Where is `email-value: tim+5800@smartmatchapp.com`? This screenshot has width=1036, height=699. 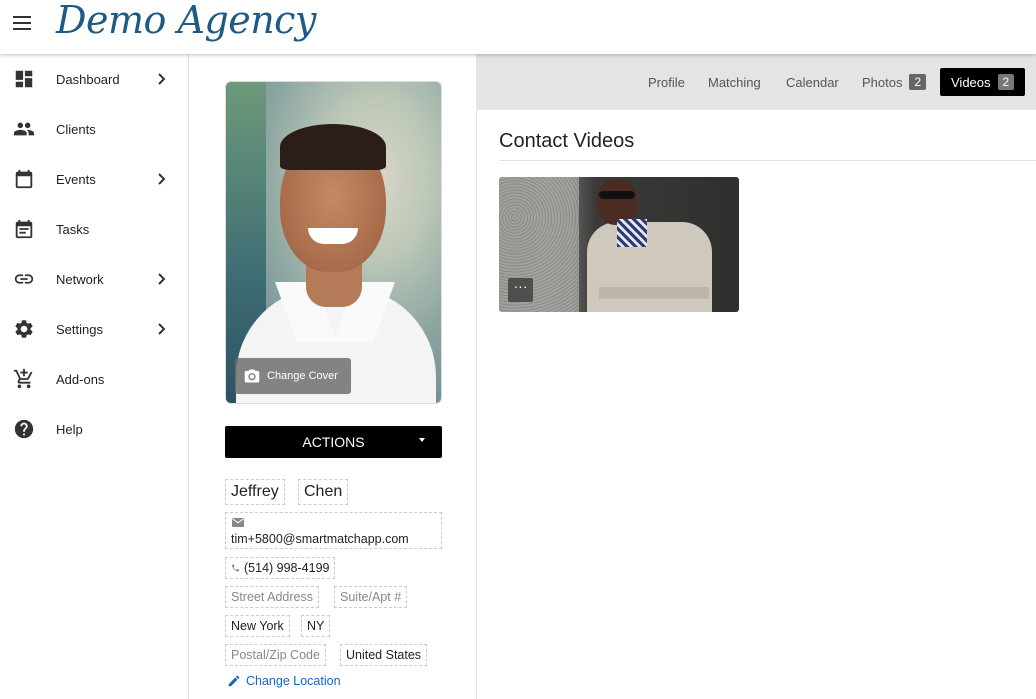
email-value: tim+5800@smartmatchapp.com is located at coordinates (320, 539).